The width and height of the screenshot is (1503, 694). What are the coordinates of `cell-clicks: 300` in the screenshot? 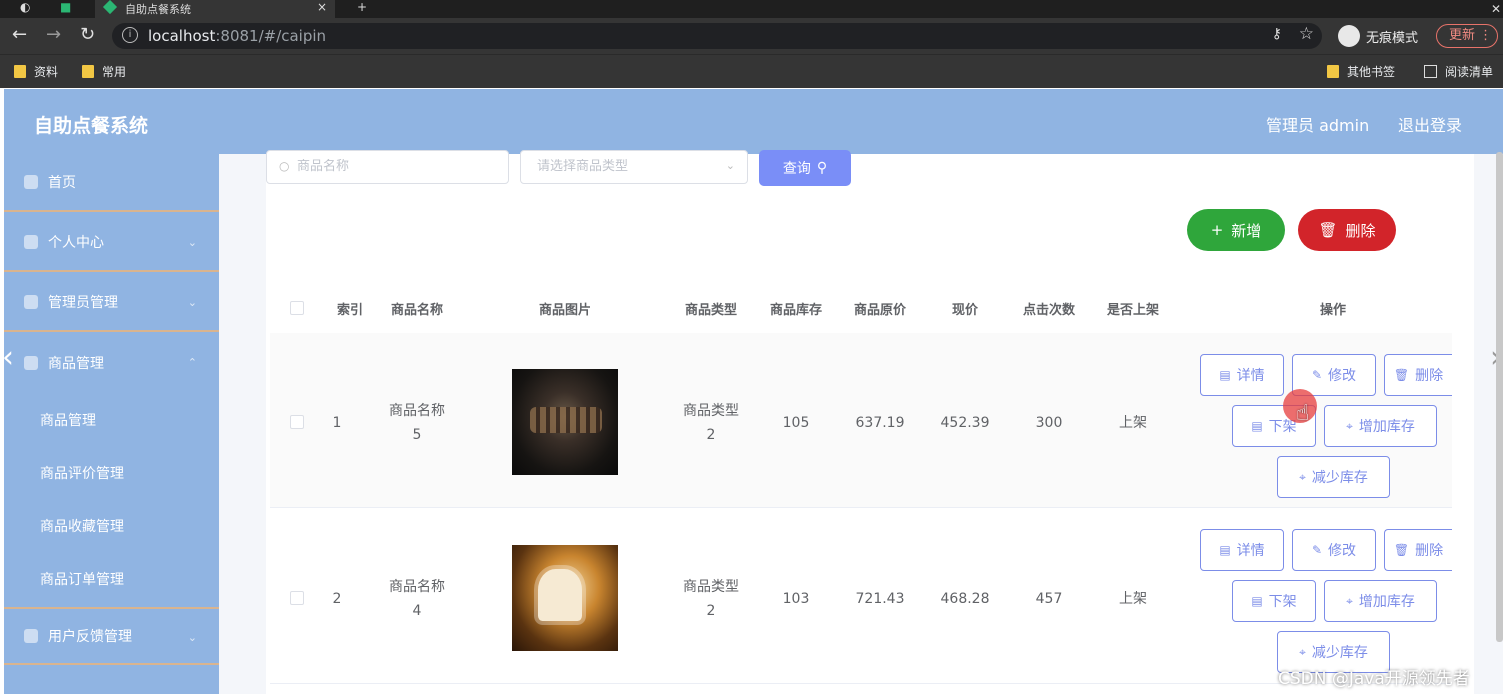 It's located at (1049, 423).